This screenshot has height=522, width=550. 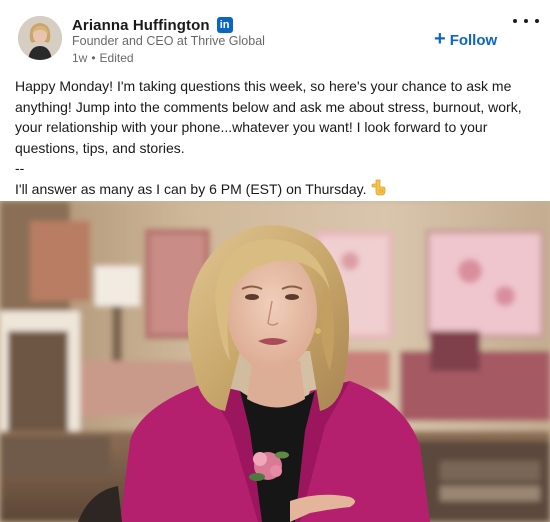 What do you see at coordinates (379, 190) in the screenshot?
I see `pointing-down-hand-icon` at bounding box center [379, 190].